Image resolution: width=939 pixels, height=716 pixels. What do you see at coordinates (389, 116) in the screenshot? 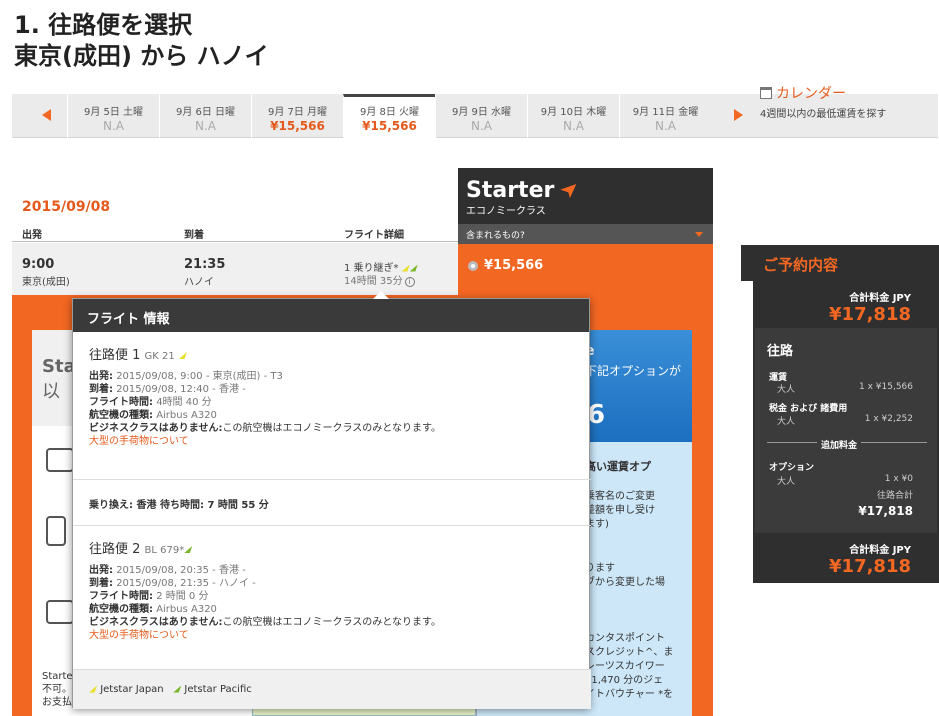
I see `date-tab-3-selected: 9月 8日 火曜 ¥15,566` at bounding box center [389, 116].